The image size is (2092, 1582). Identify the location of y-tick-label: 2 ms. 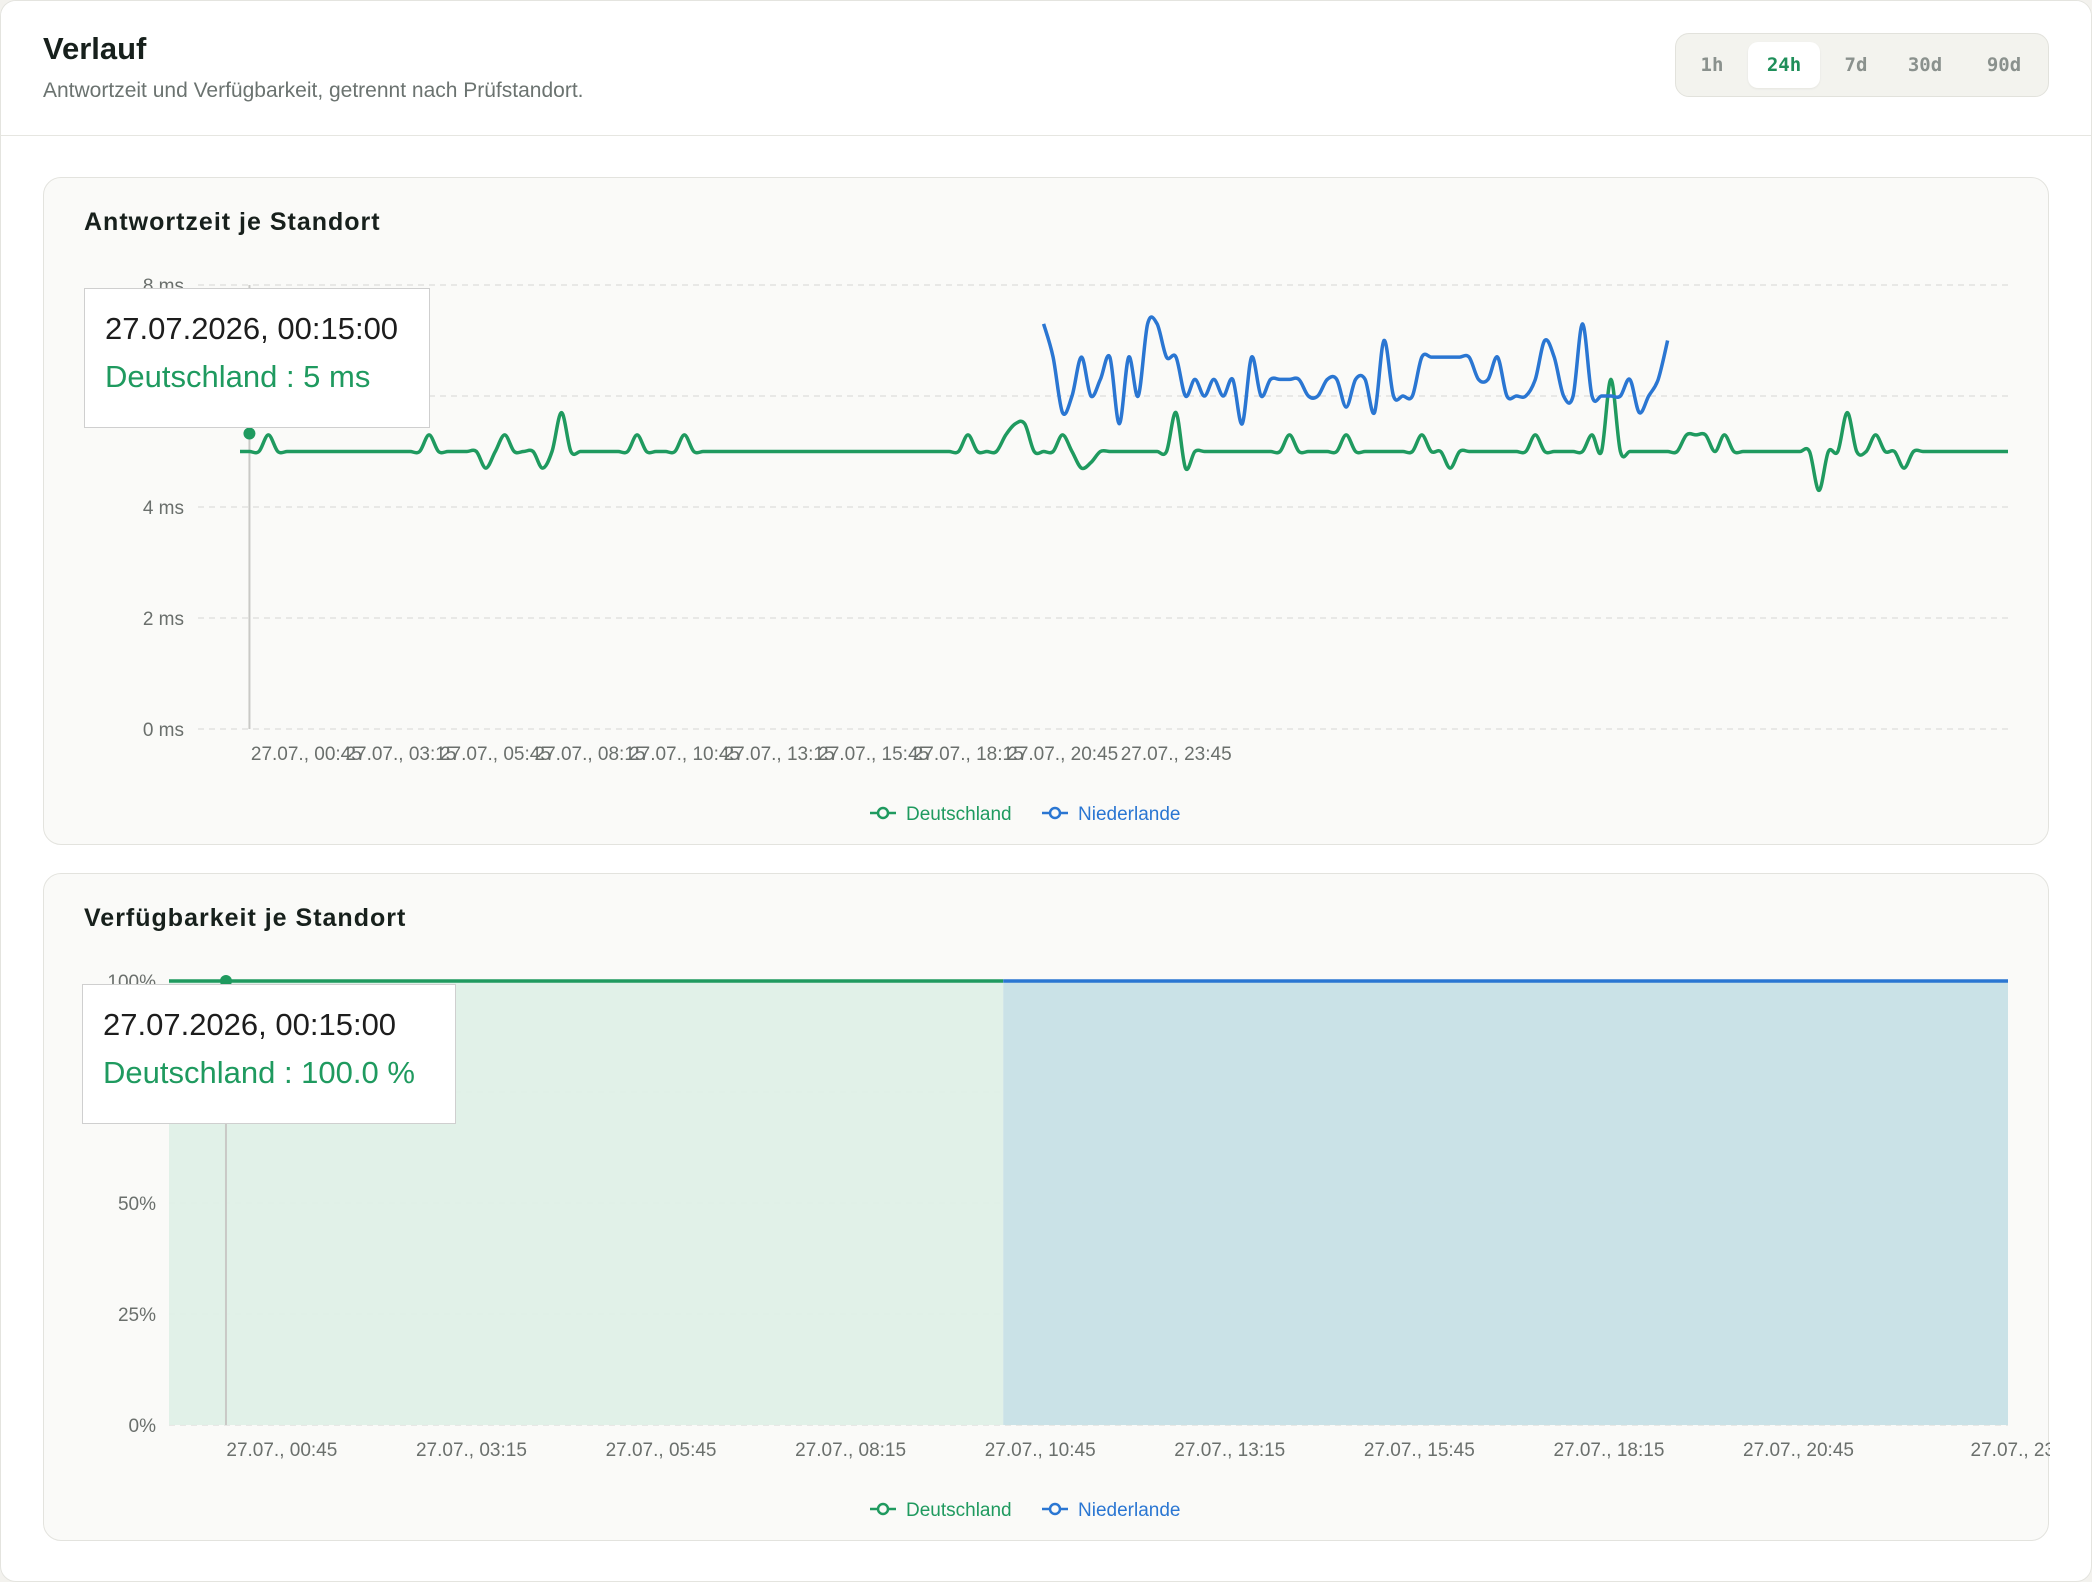
(163, 619).